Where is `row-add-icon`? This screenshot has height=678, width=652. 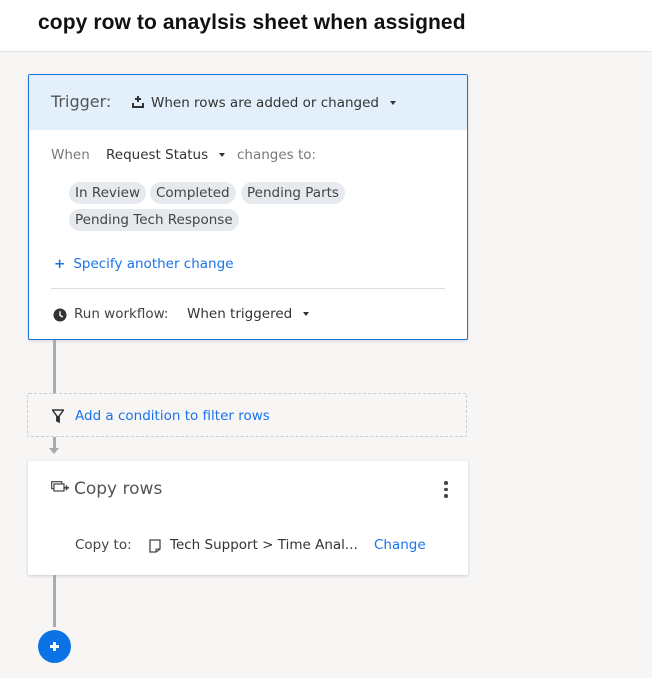
row-add-icon is located at coordinates (138, 102).